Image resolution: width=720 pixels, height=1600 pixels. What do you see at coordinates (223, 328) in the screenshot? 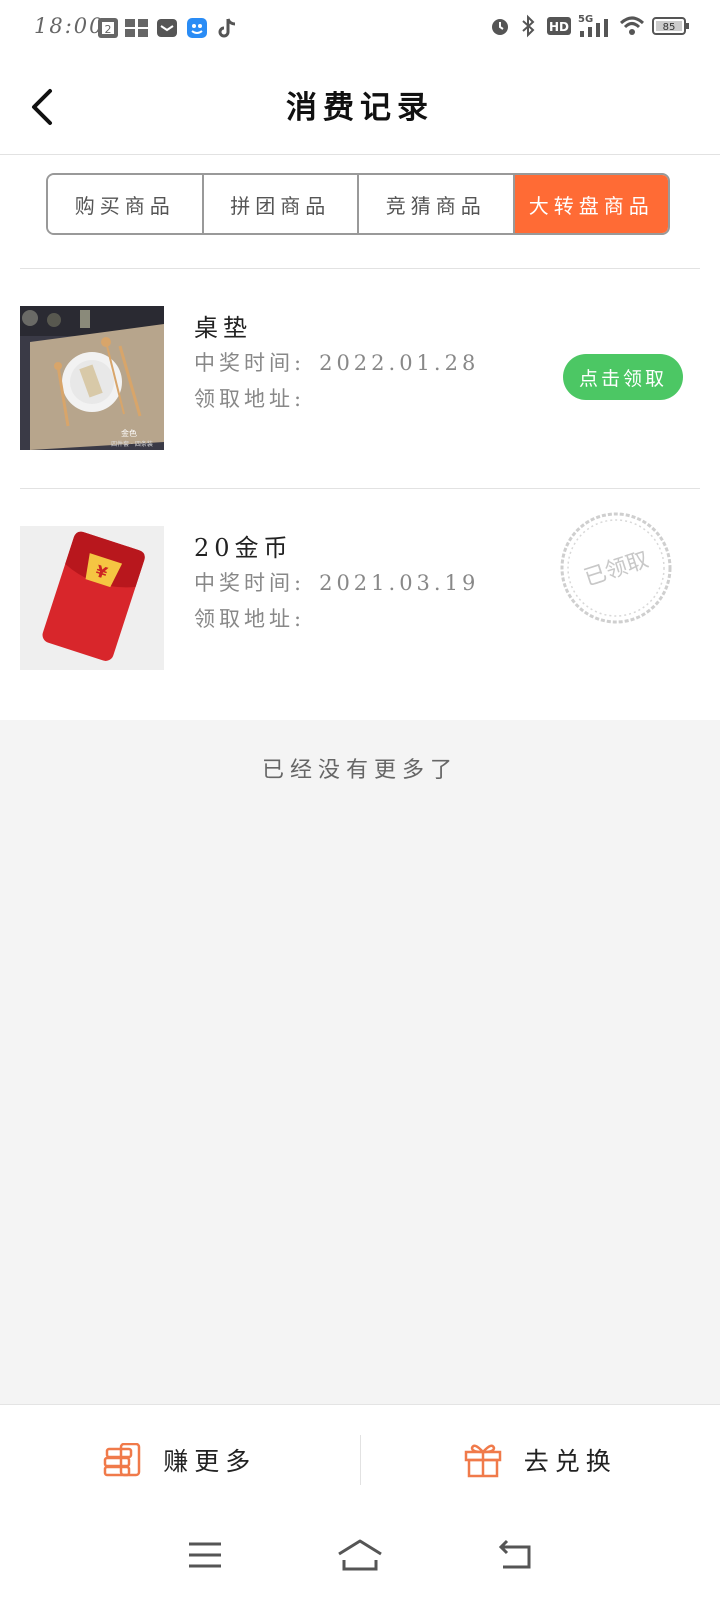
I see `prize-name: 桌垫` at bounding box center [223, 328].